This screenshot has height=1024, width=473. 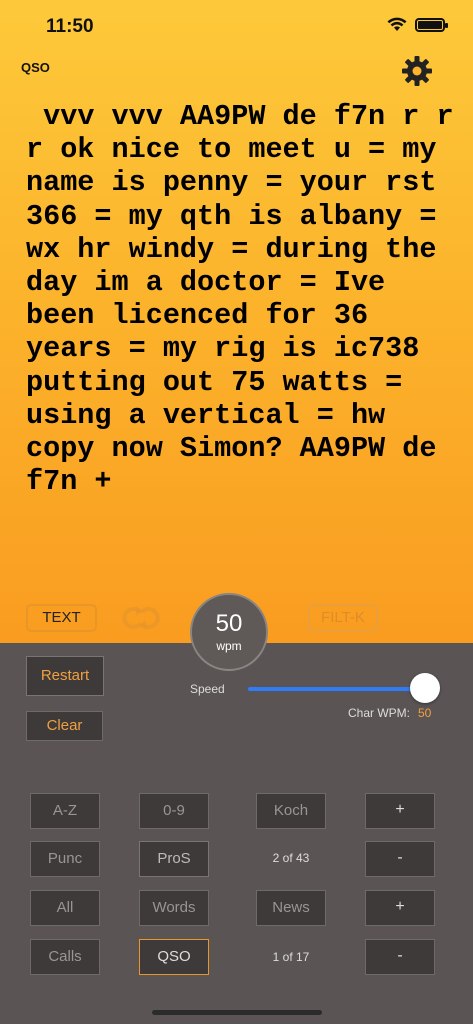 What do you see at coordinates (400, 811) in the screenshot?
I see `koch-plus-button: +` at bounding box center [400, 811].